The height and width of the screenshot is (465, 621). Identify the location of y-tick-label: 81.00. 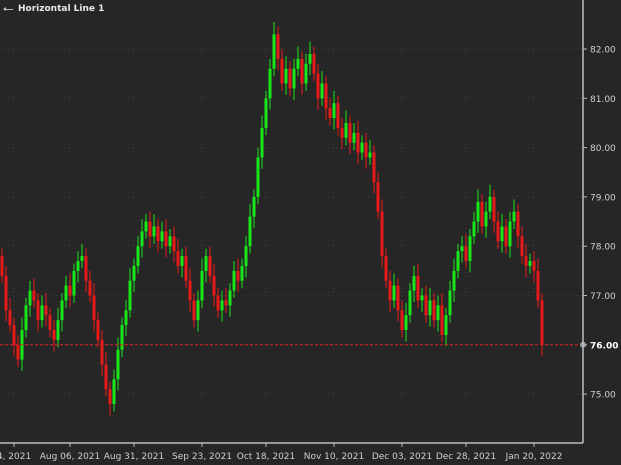
(603, 100).